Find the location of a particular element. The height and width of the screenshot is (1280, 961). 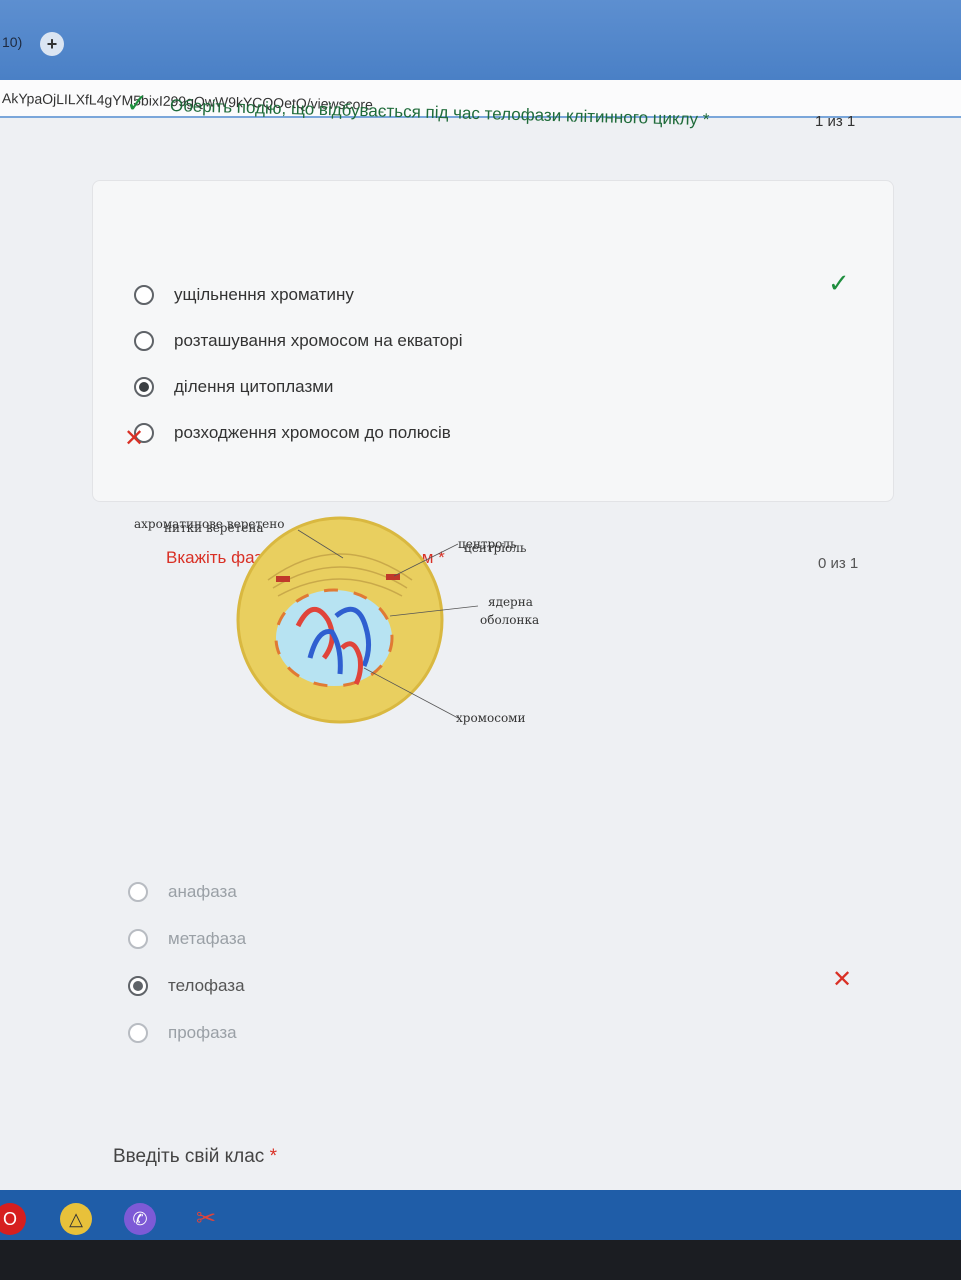

option-label: метафаза is located at coordinates (207, 938).